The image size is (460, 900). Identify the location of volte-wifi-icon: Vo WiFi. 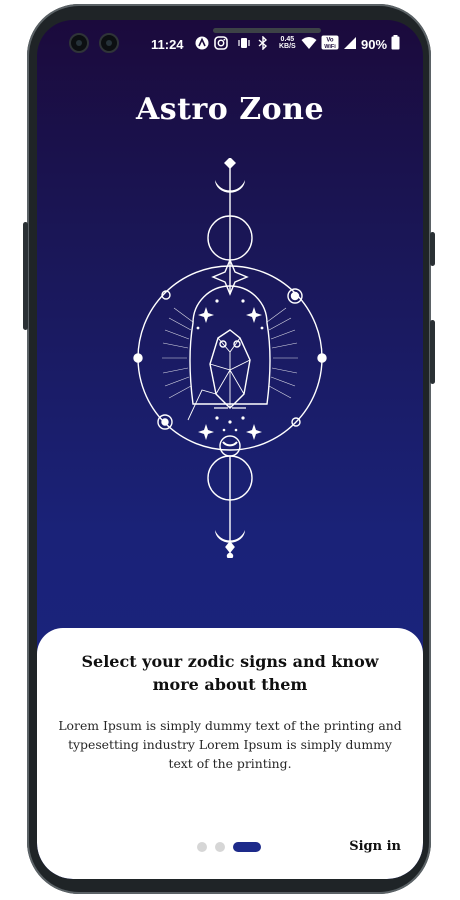
(330, 44).